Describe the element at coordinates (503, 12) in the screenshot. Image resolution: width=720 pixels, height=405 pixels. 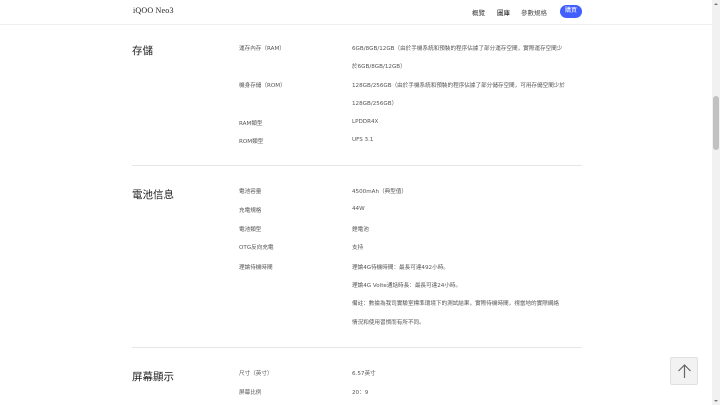
I see `nav-gallery: 圖庫` at that location.